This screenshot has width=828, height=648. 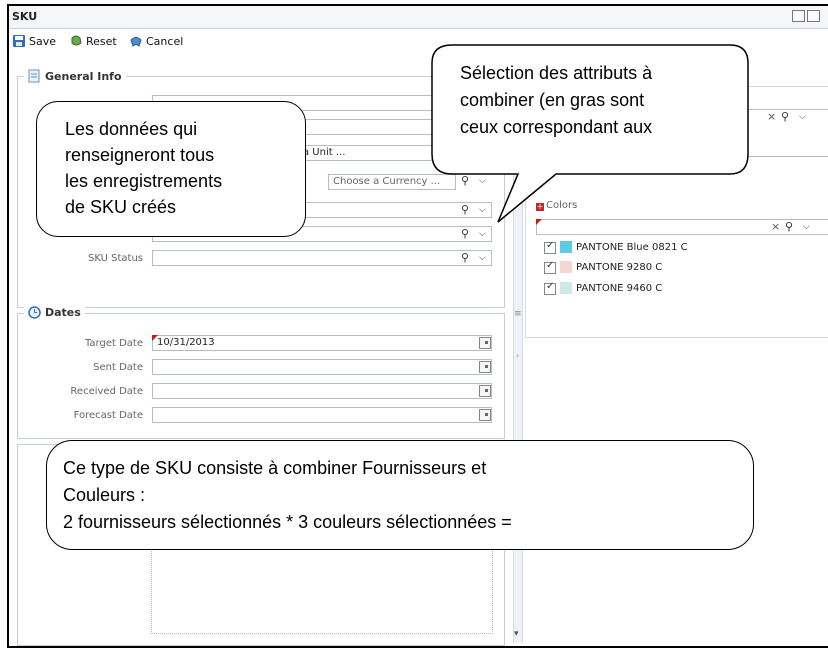 I want to click on reset-icon, so click(x=76, y=40).